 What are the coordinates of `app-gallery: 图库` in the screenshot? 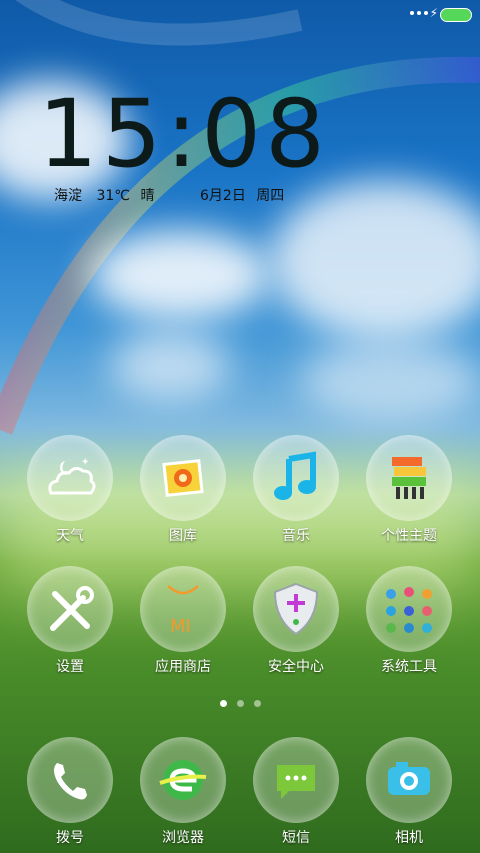 It's located at (183, 490).